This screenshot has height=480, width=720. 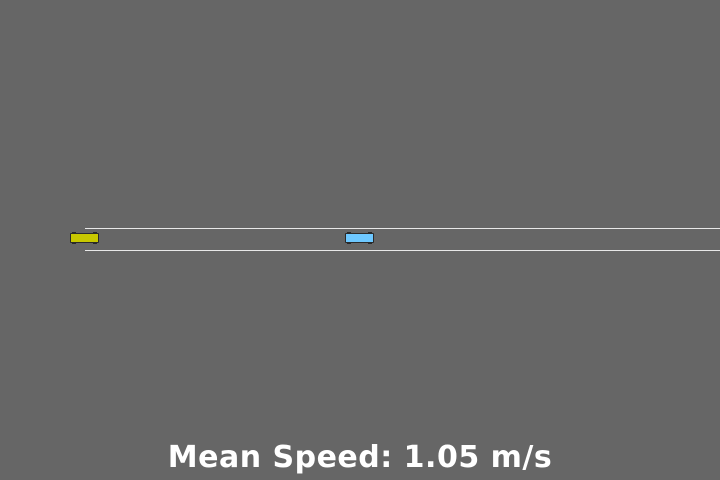 I want to click on lane-boundary-bottom, so click(x=402, y=250).